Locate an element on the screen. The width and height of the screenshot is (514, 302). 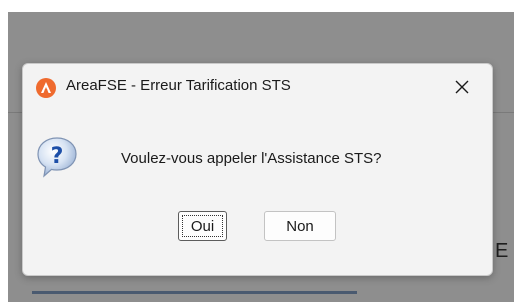
close-button is located at coordinates (462, 88).